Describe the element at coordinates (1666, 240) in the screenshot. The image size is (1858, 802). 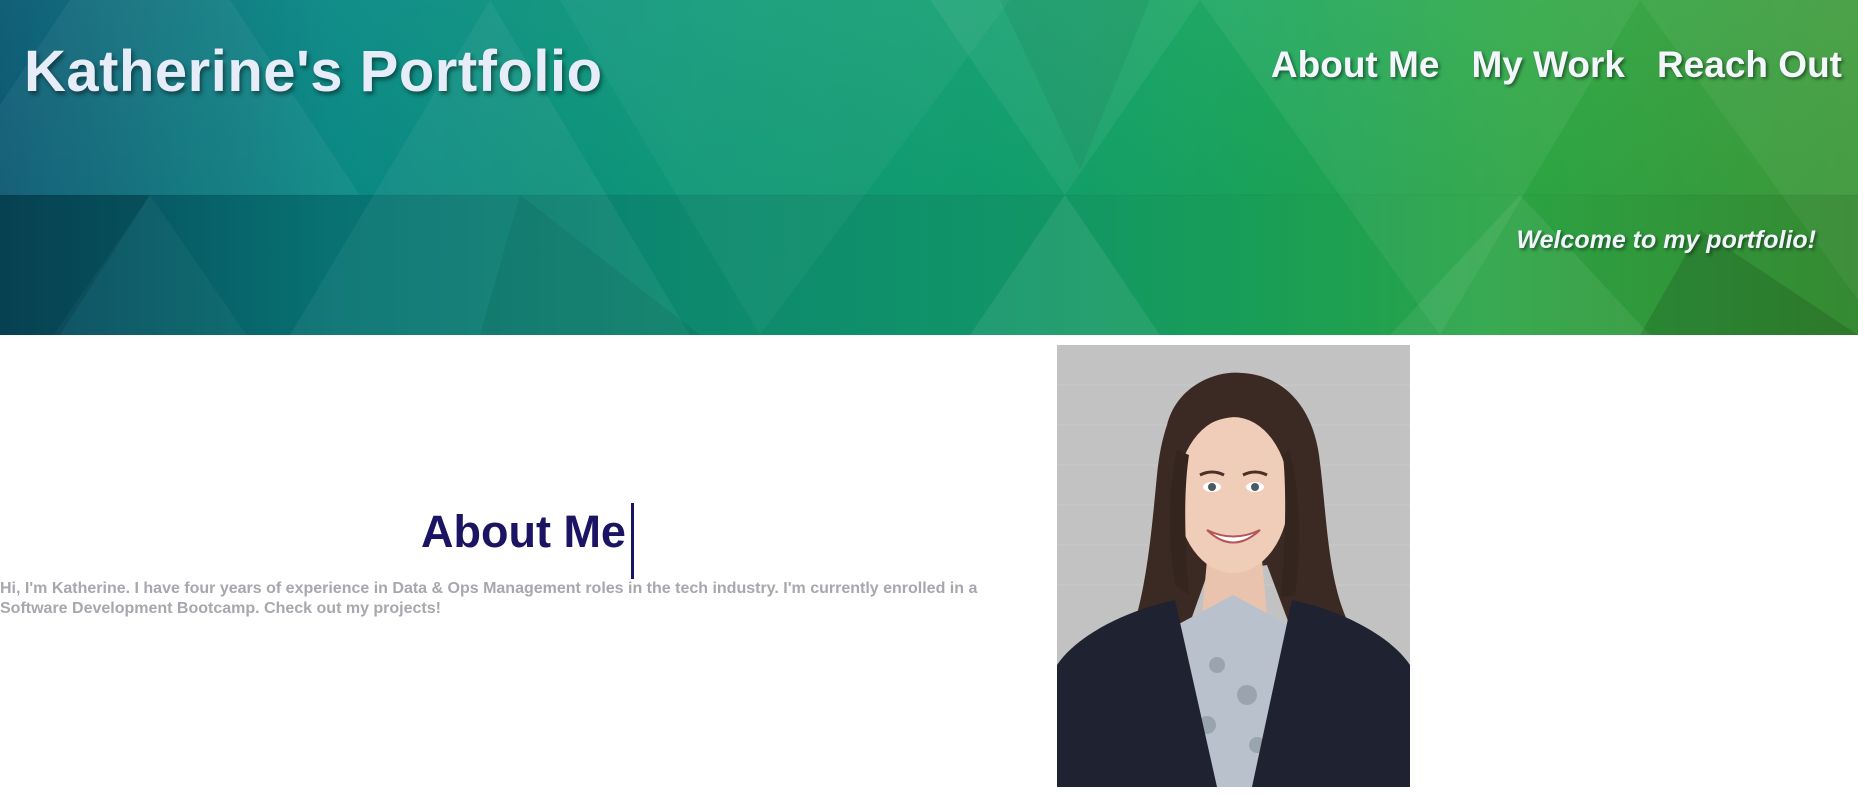
I see `welcome-tagline: Welcome to my portfolio!` at that location.